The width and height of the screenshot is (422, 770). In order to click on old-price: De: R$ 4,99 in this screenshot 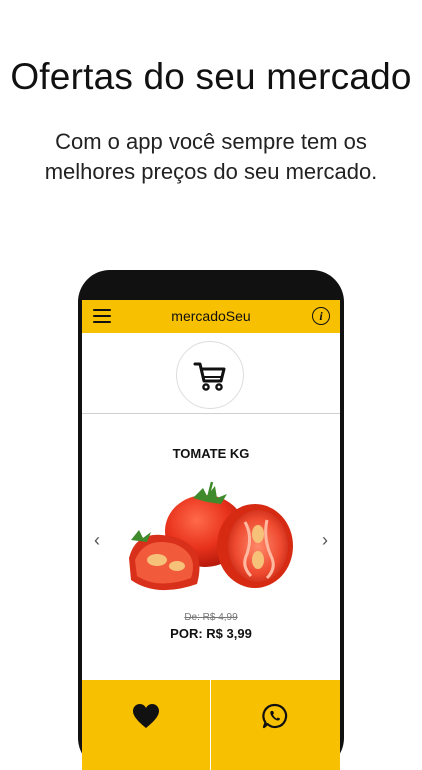, I will do `click(211, 617)`.